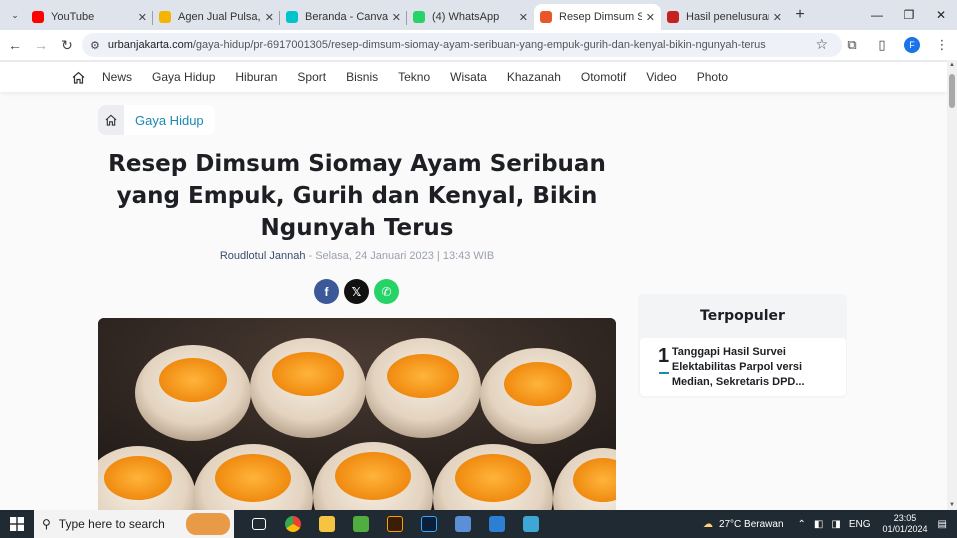  Describe the element at coordinates (597, 17) in the screenshot. I see `tab-resep-dimsum: Resep Dimsum Siomay ✕` at that location.